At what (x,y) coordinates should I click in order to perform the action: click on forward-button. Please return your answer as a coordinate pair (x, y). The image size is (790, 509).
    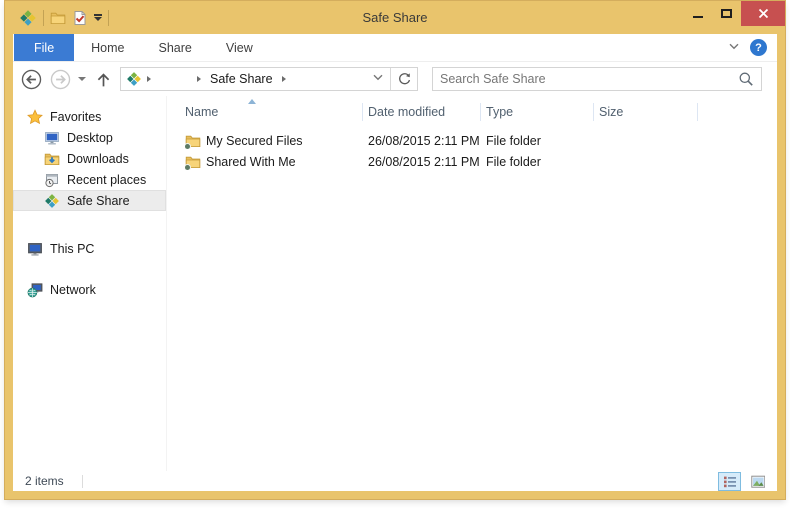
    Looking at the image, I should click on (60, 79).